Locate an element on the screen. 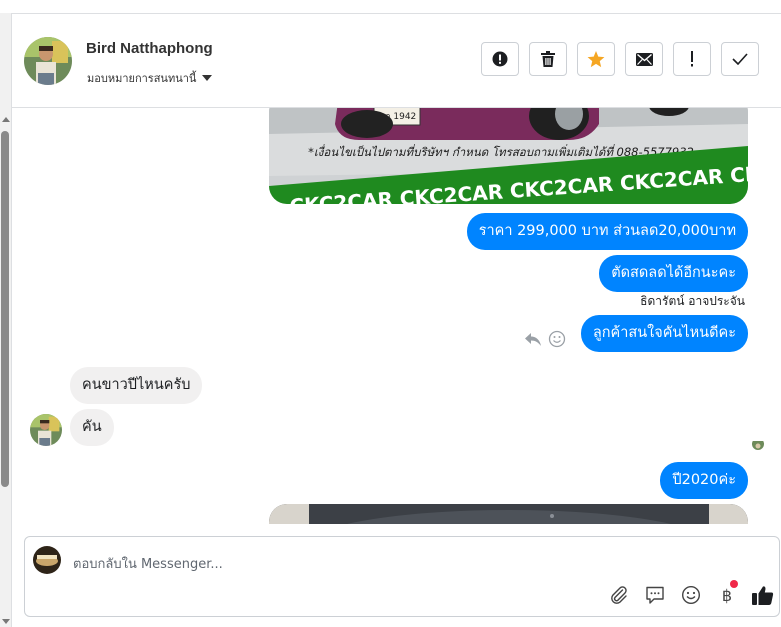 This screenshot has width=781, height=627. delete-button is located at coordinates (548, 59).